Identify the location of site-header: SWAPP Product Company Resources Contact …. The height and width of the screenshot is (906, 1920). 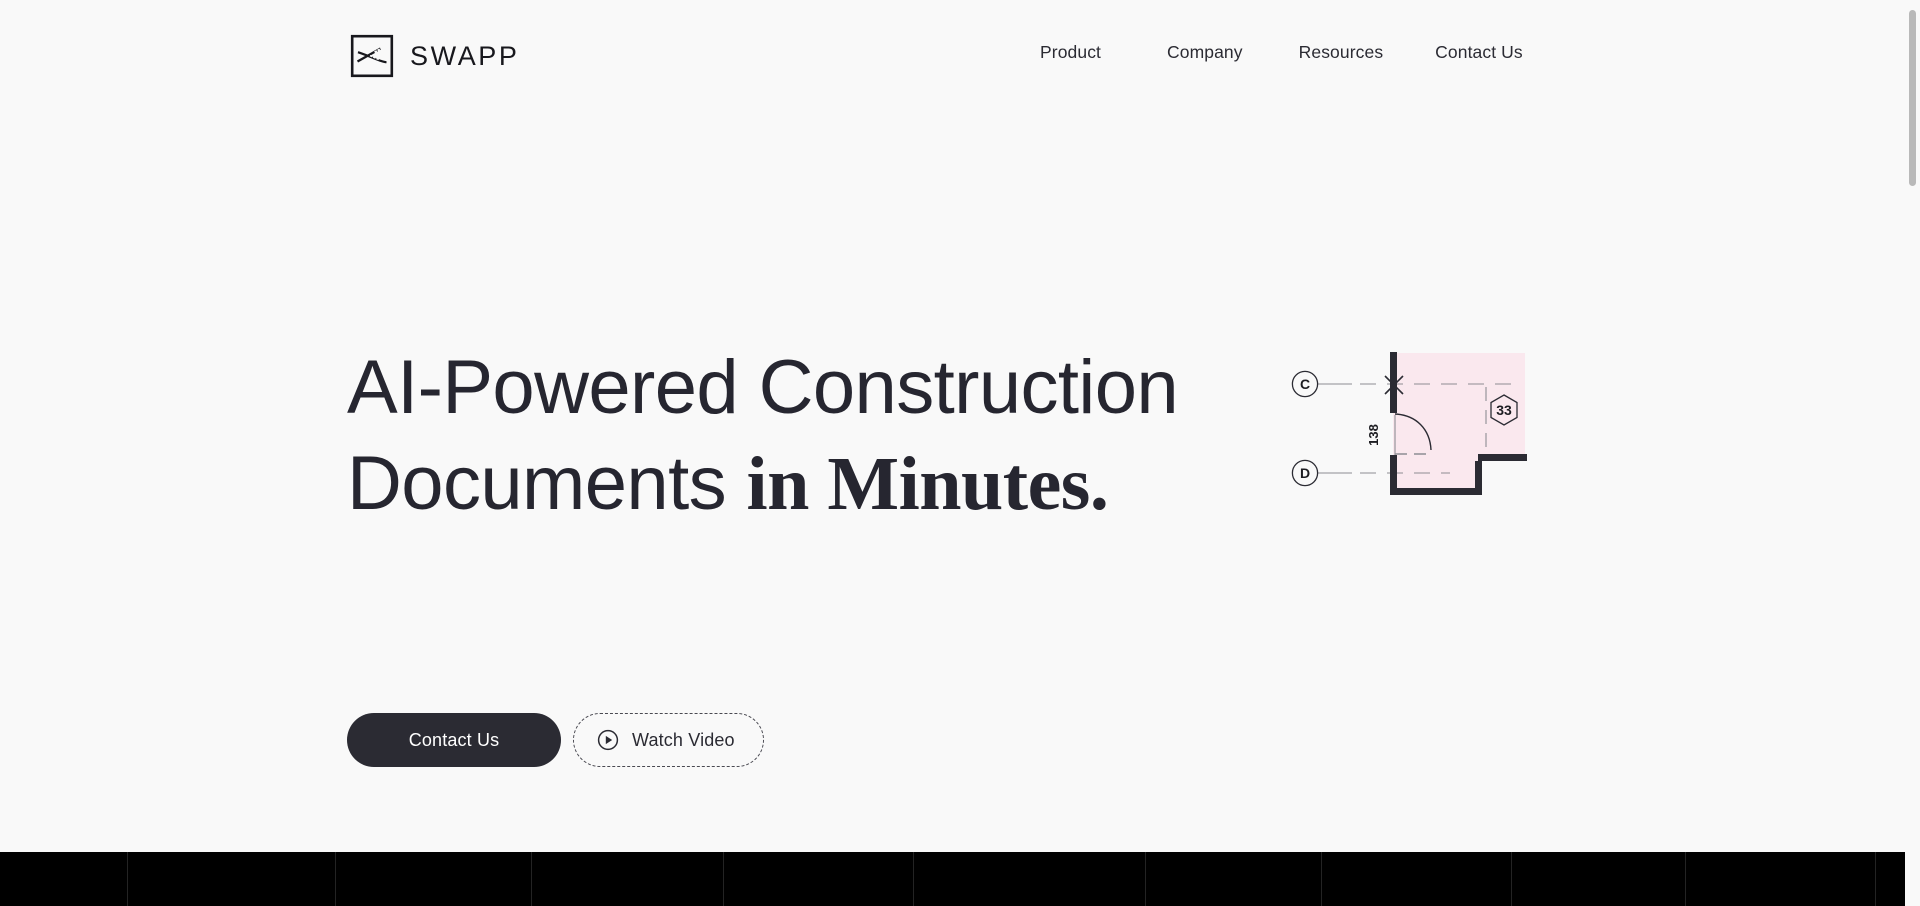
(960, 57).